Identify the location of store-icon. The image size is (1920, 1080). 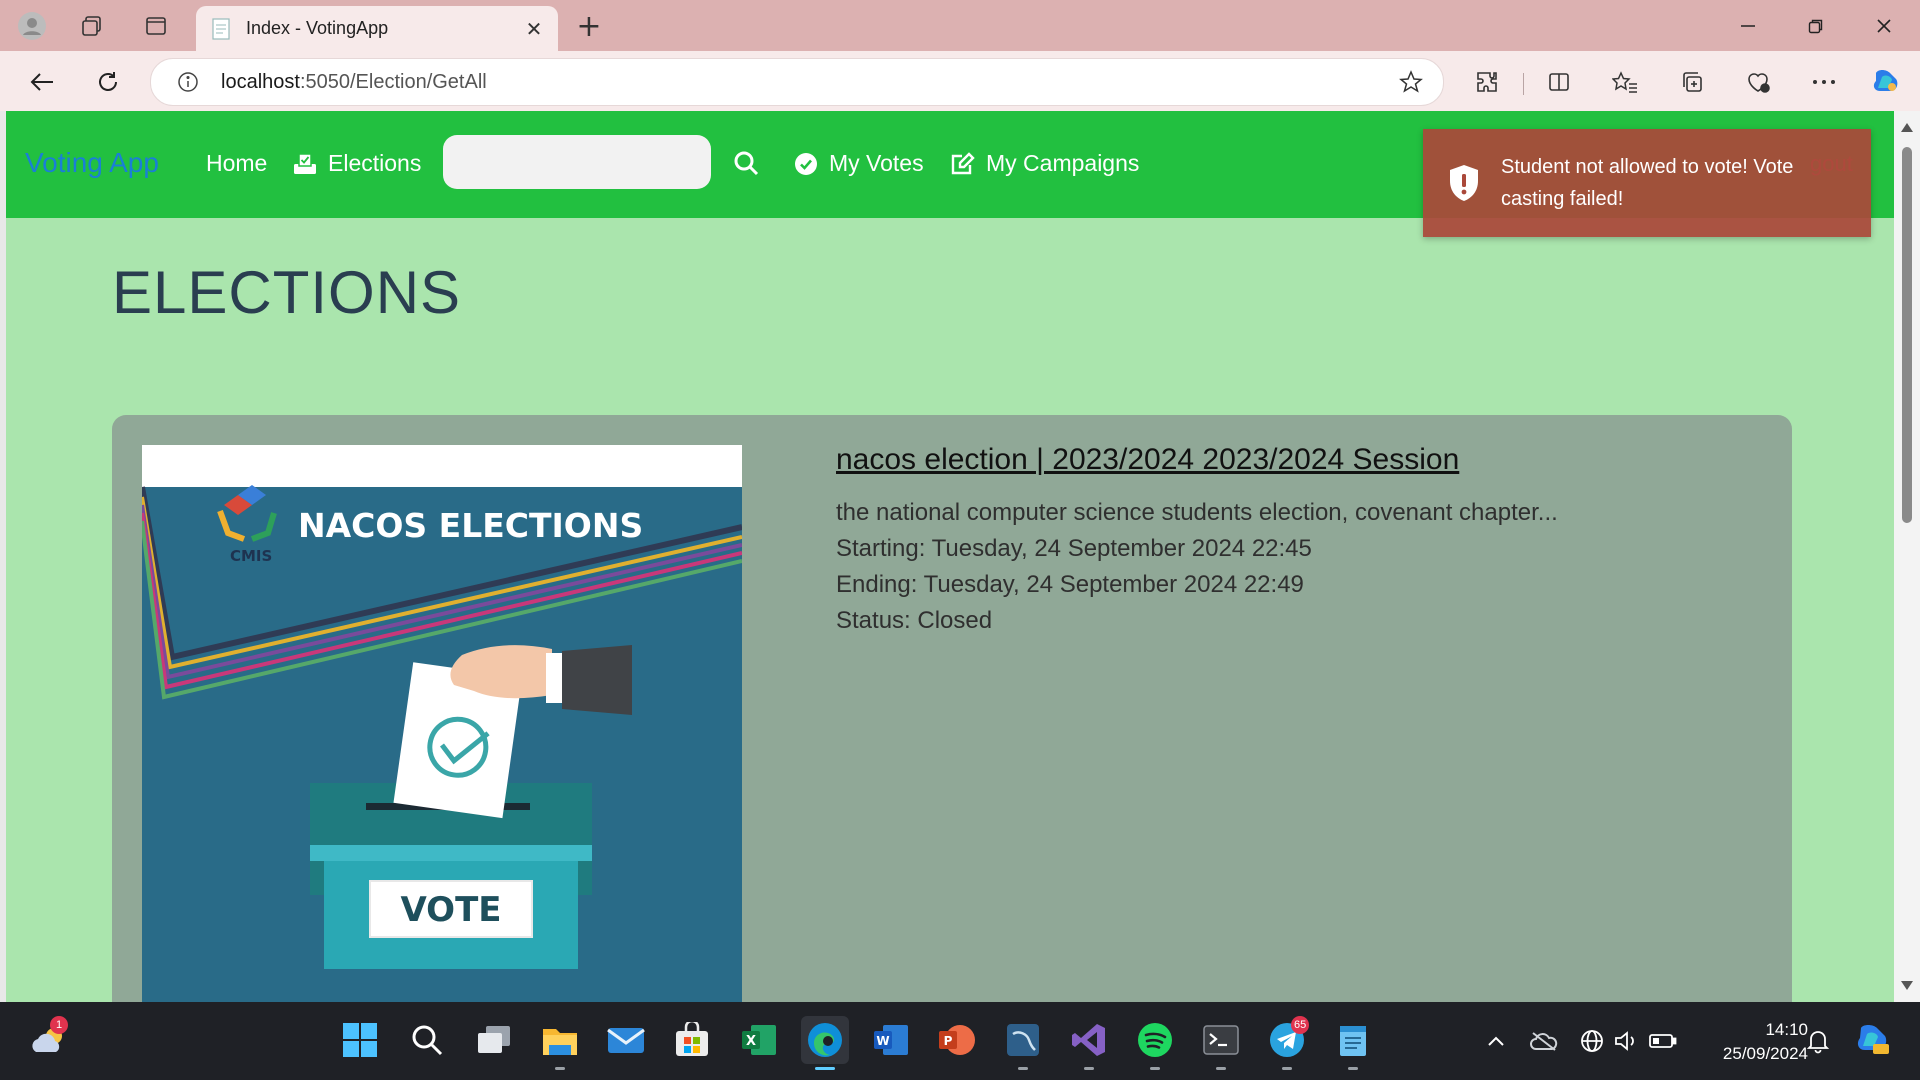
(692, 1040).